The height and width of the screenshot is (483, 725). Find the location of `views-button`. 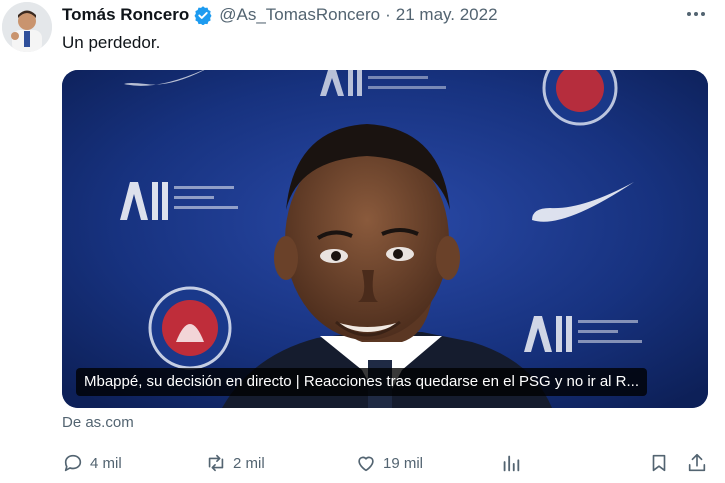

views-button is located at coordinates (514, 463).